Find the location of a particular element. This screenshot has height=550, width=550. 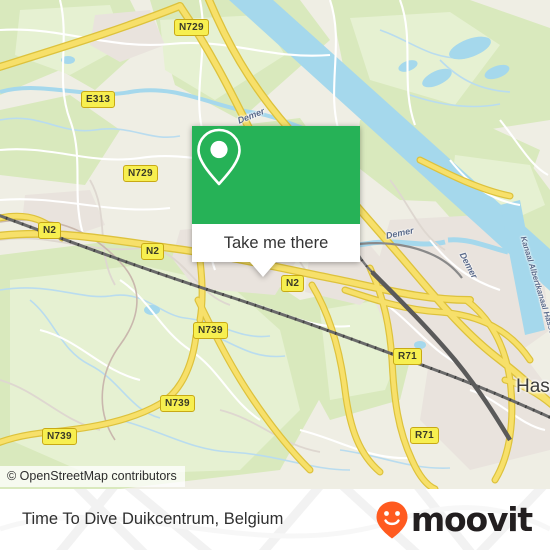

city-label: Hass is located at coordinates (533, 386).